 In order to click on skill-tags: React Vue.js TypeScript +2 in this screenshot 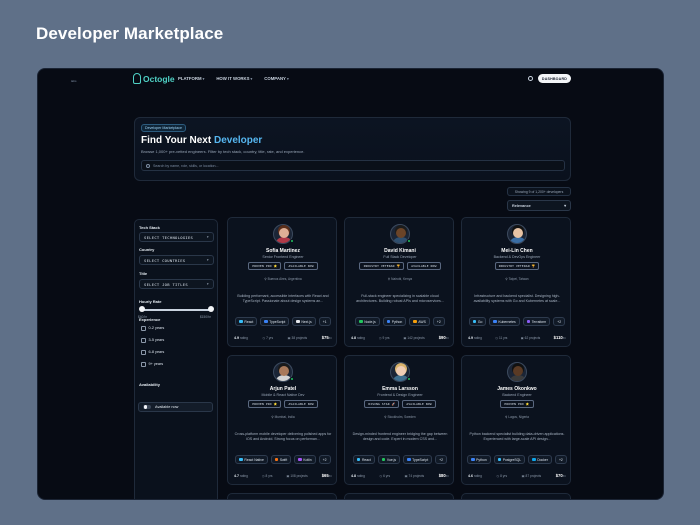, I will do `click(400, 459)`.